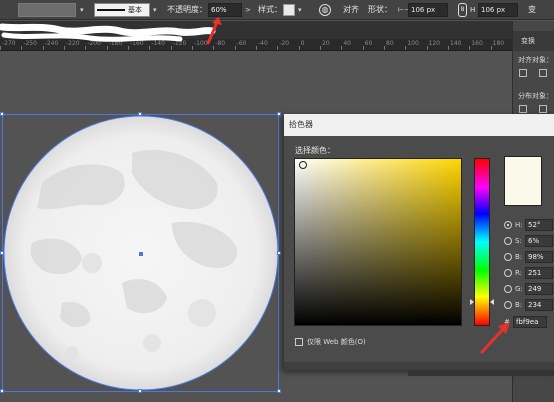 This screenshot has width=554, height=402. I want to click on ruler-tick-label: -20, so click(284, 43).